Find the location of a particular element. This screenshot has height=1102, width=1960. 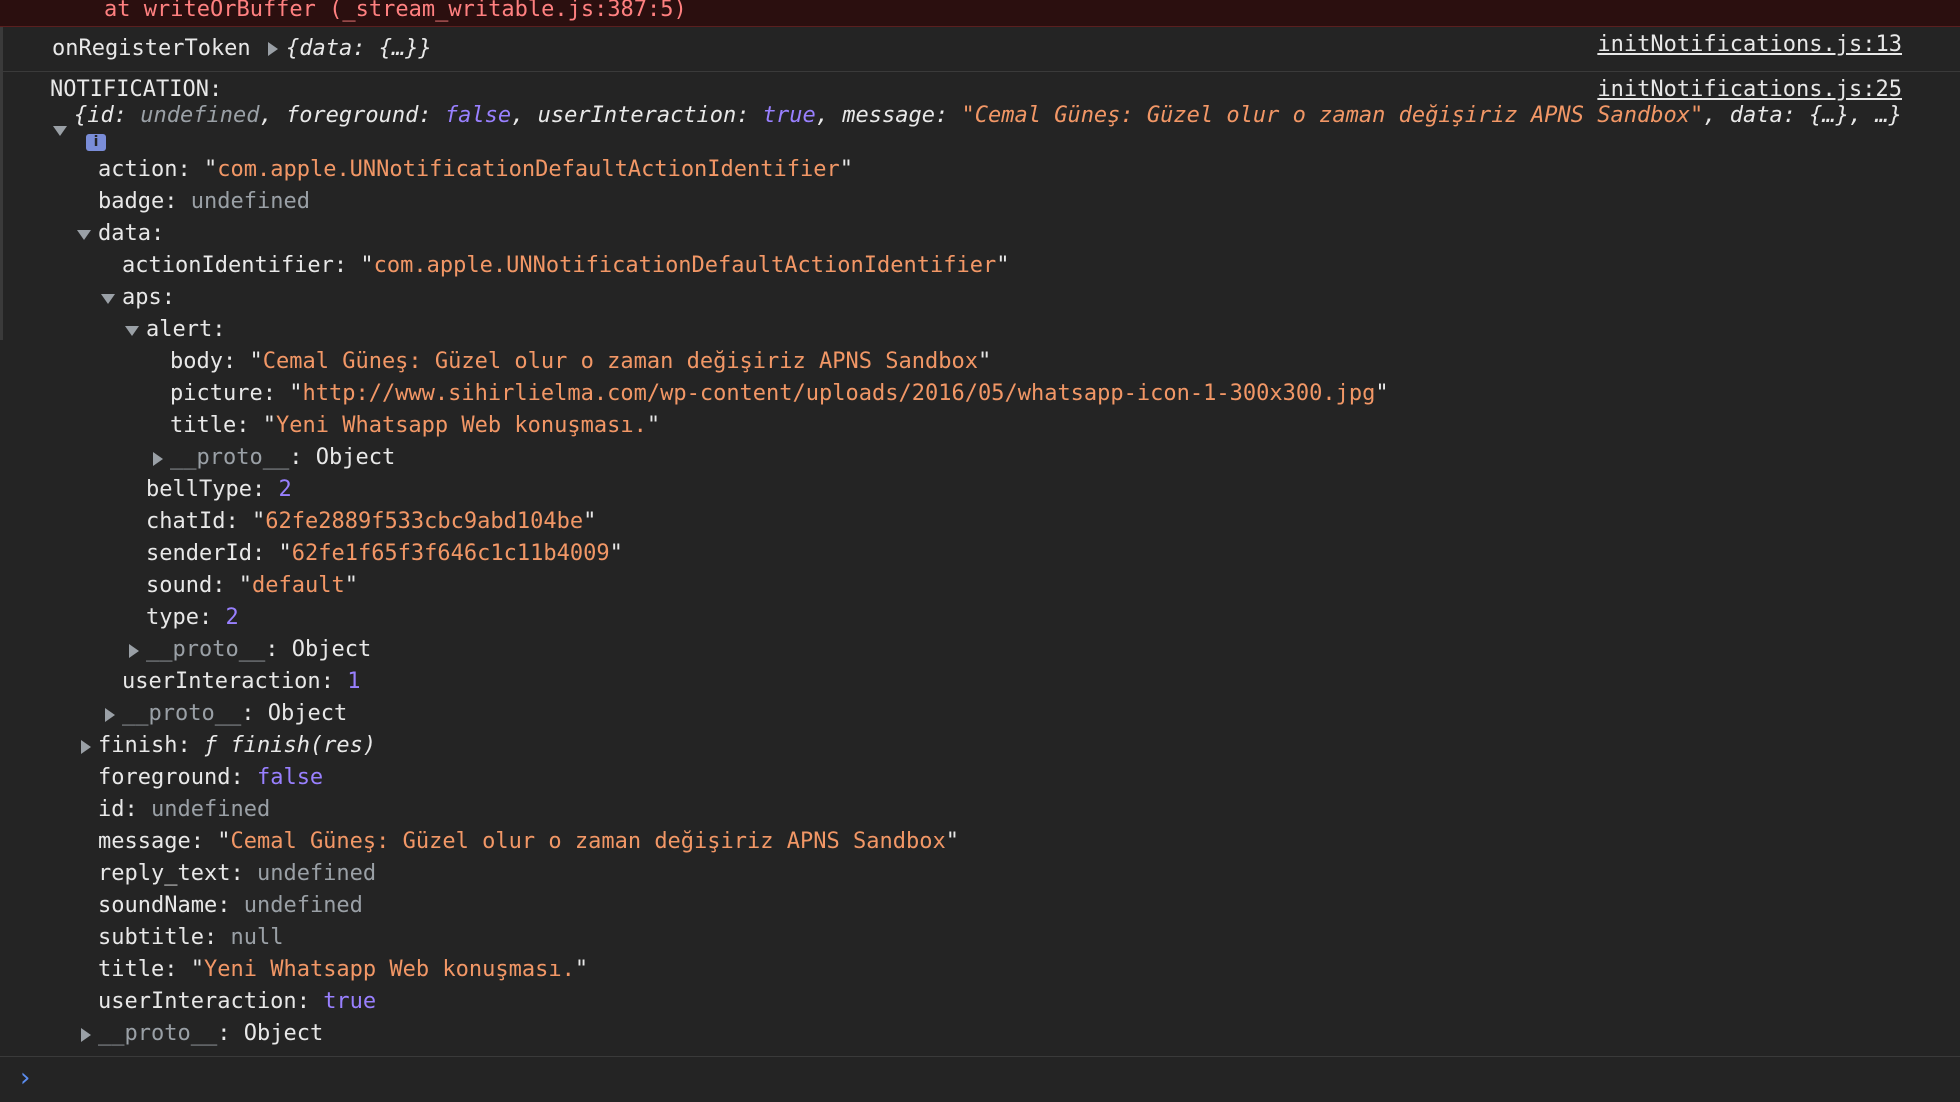

prop-bell-type: bellType: 2 is located at coordinates (219, 489).